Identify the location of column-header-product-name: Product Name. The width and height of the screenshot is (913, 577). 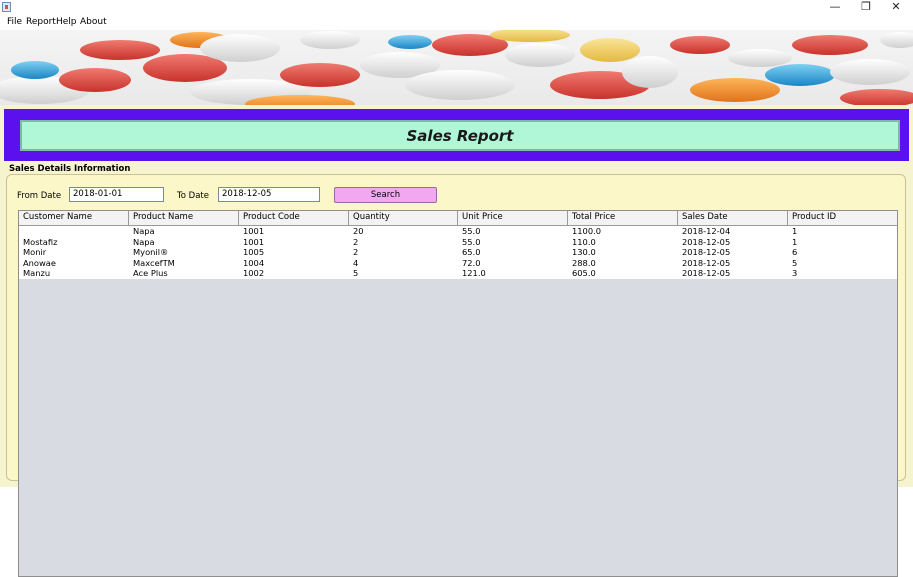
(184, 218).